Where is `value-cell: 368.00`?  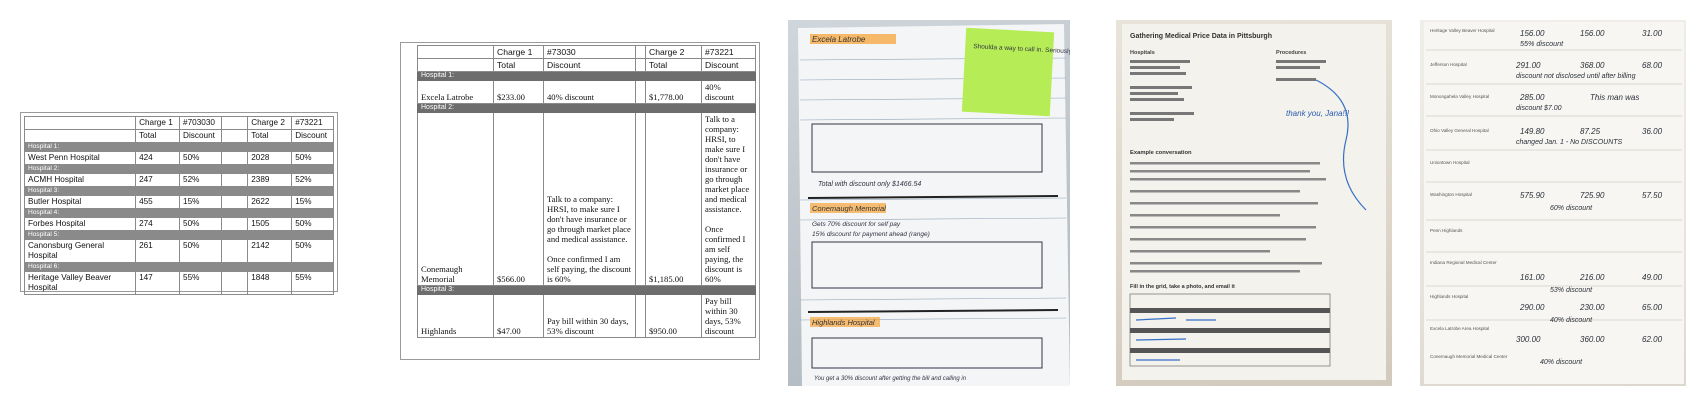
value-cell: 368.00 is located at coordinates (1592, 65).